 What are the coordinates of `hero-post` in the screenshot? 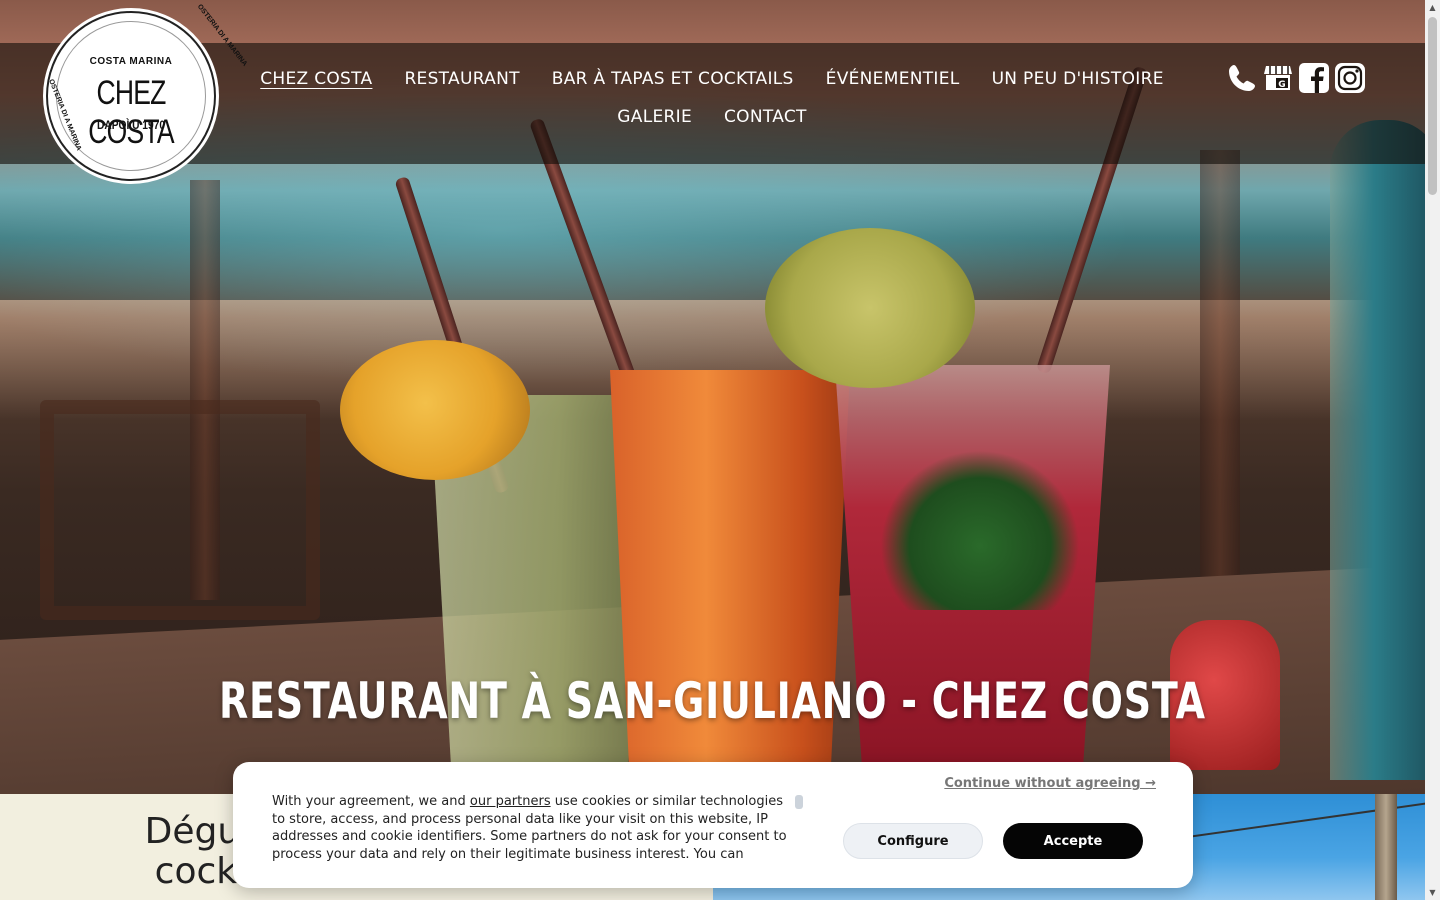 It's located at (1220, 390).